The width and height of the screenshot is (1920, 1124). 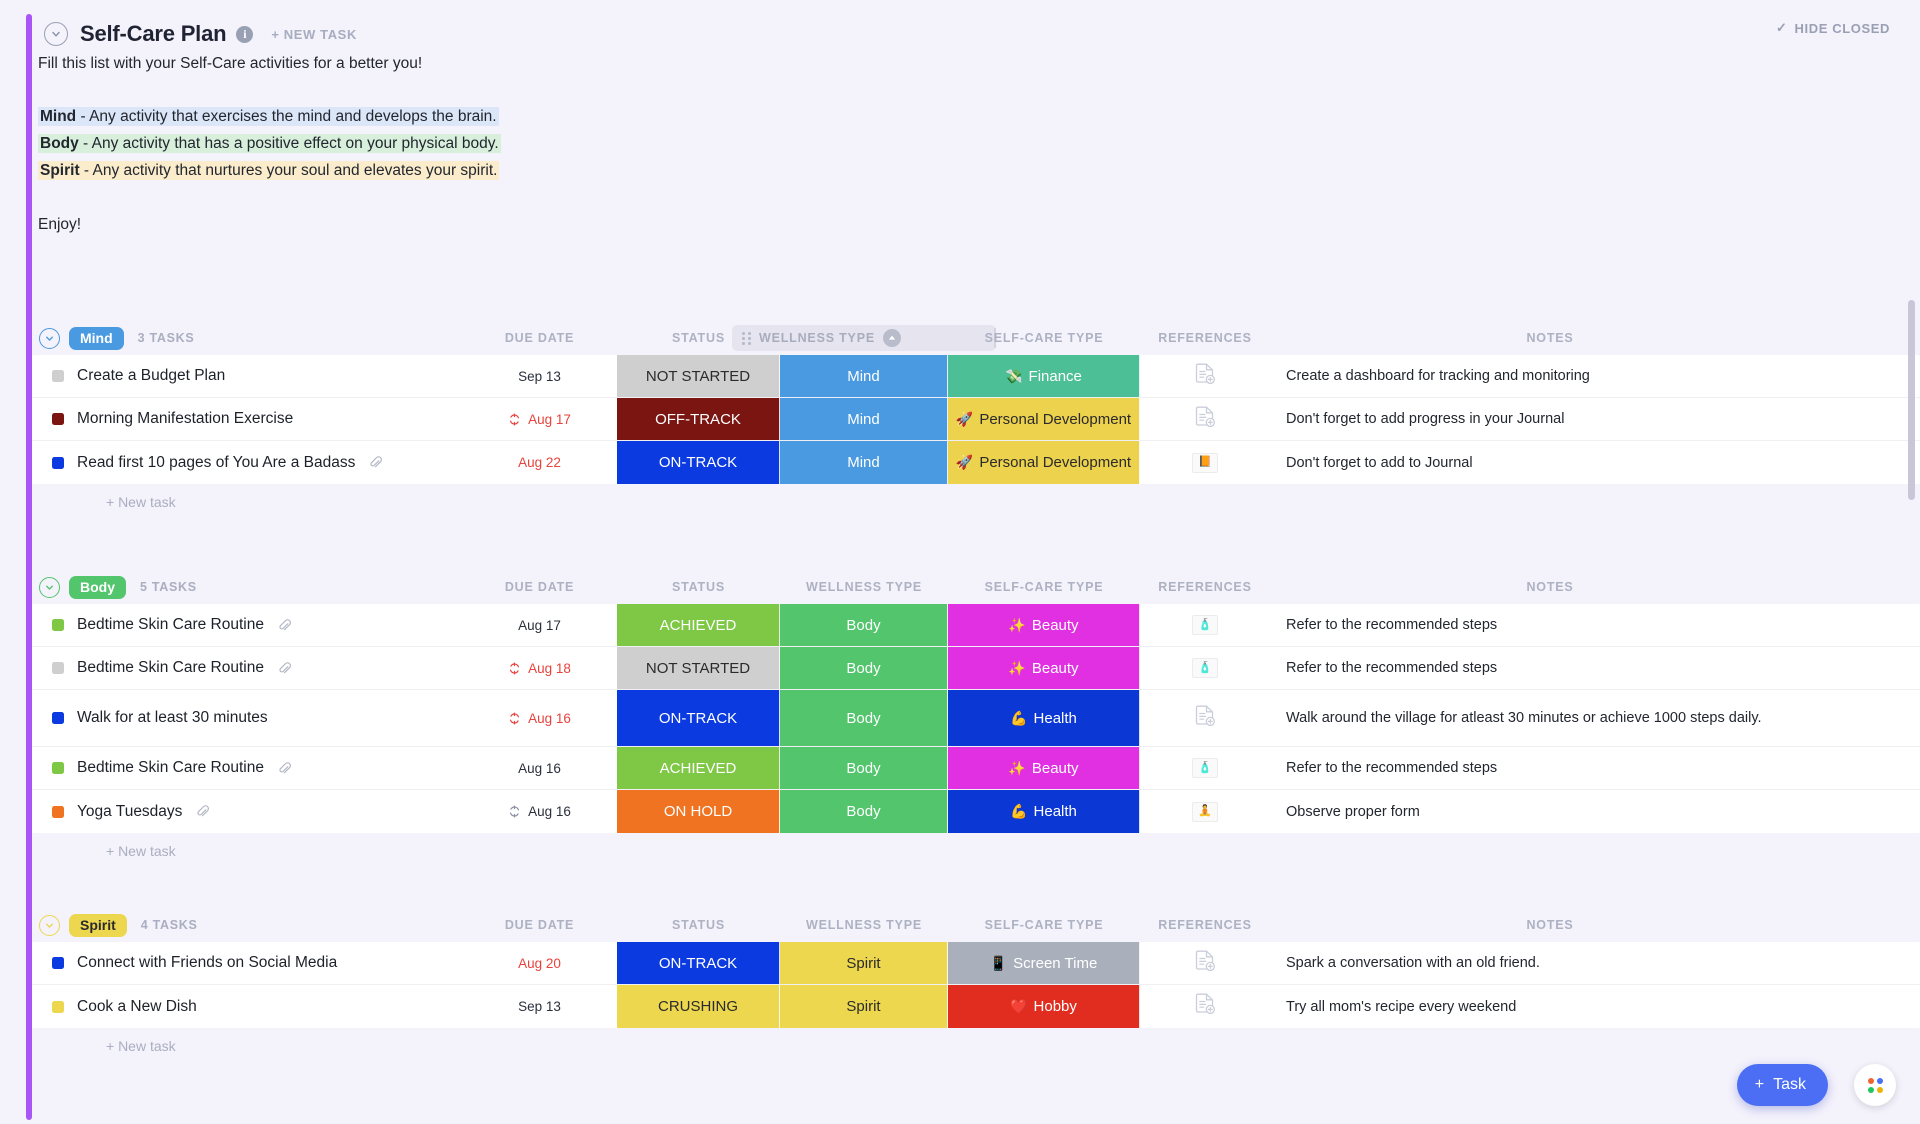 I want to click on status-cell: CRUSHING, so click(x=698, y=1006).